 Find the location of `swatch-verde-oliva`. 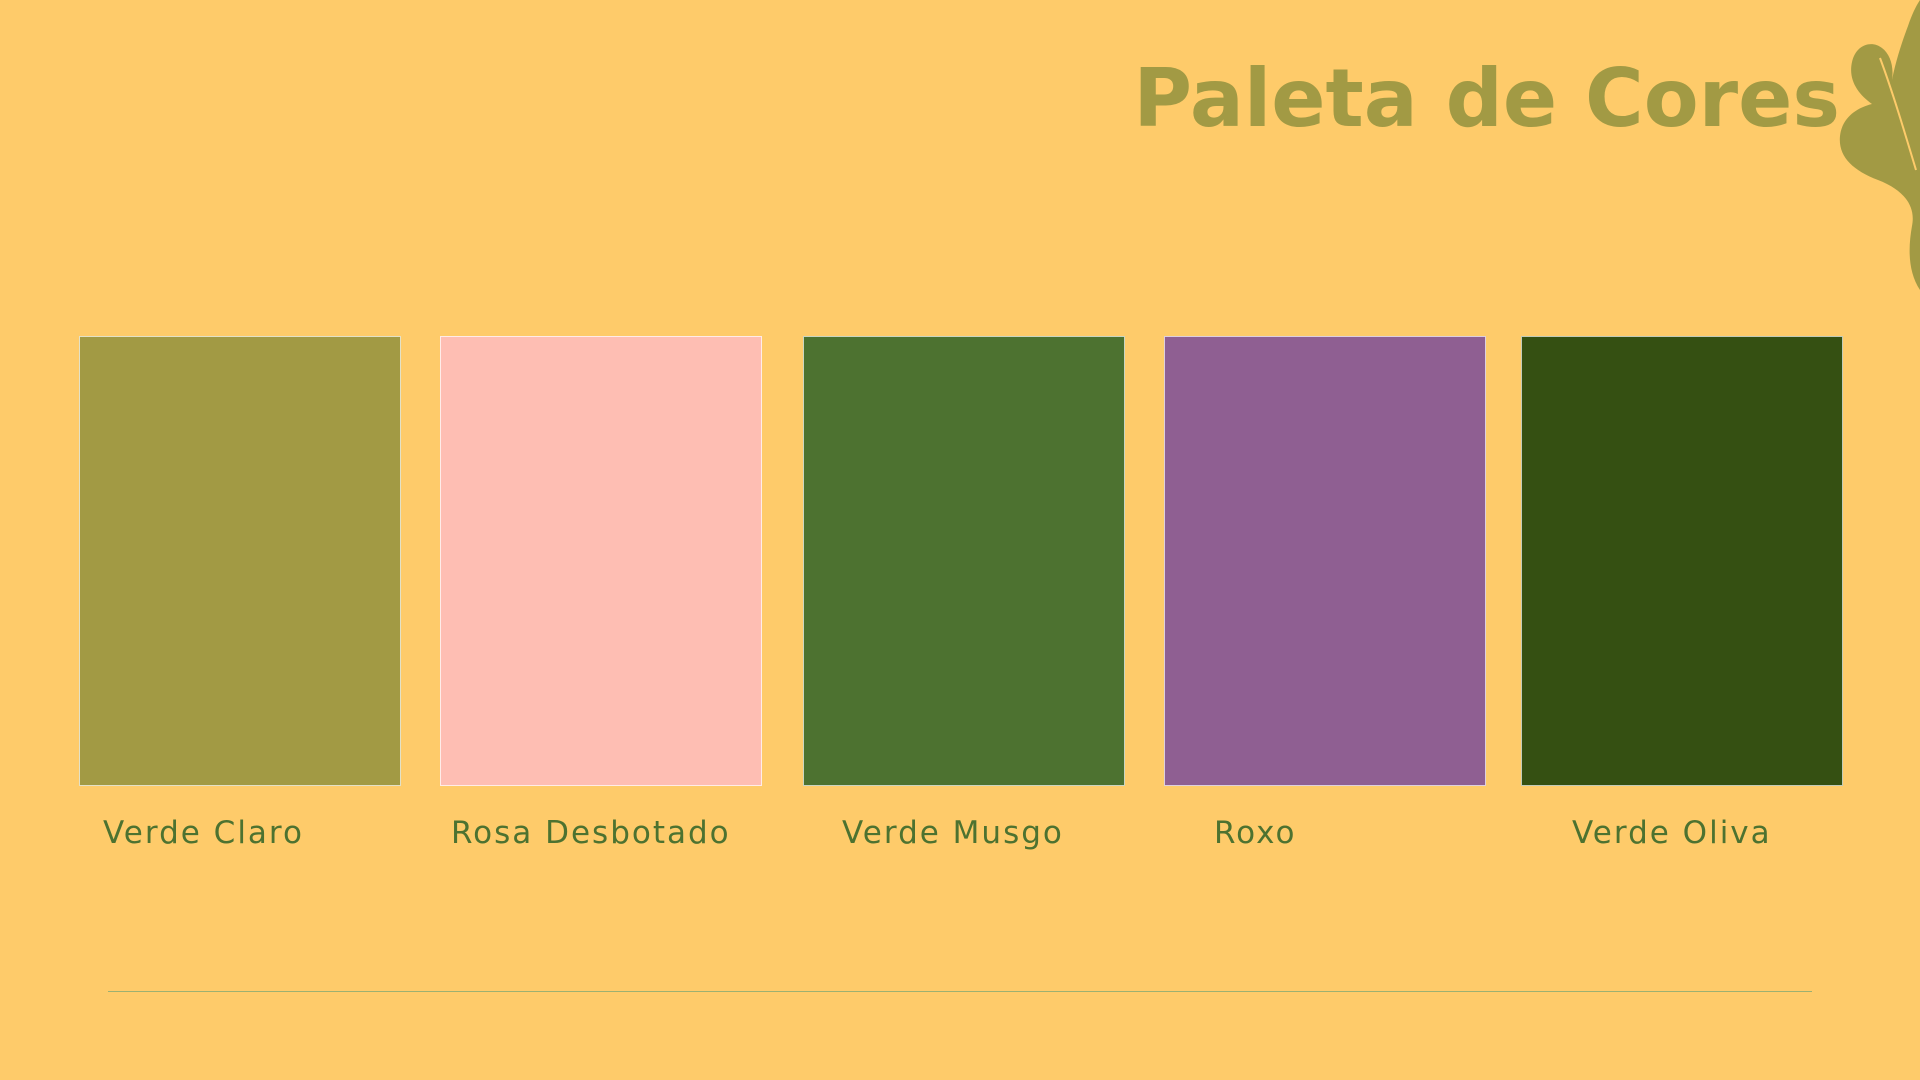

swatch-verde-oliva is located at coordinates (1682, 561).